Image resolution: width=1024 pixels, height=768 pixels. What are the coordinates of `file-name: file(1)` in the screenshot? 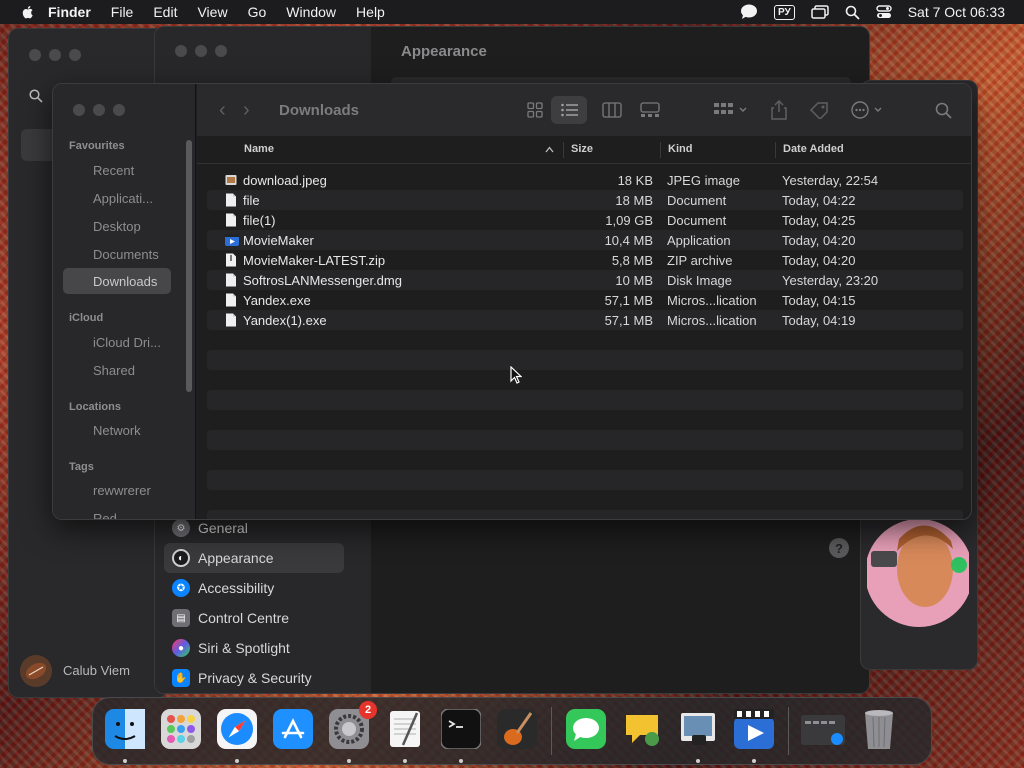 It's located at (259, 220).